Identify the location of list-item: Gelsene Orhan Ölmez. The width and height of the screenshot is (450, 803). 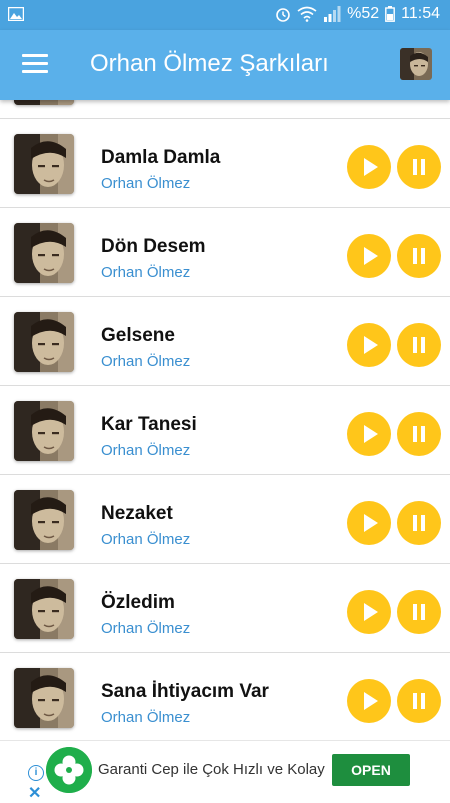
(225, 341).